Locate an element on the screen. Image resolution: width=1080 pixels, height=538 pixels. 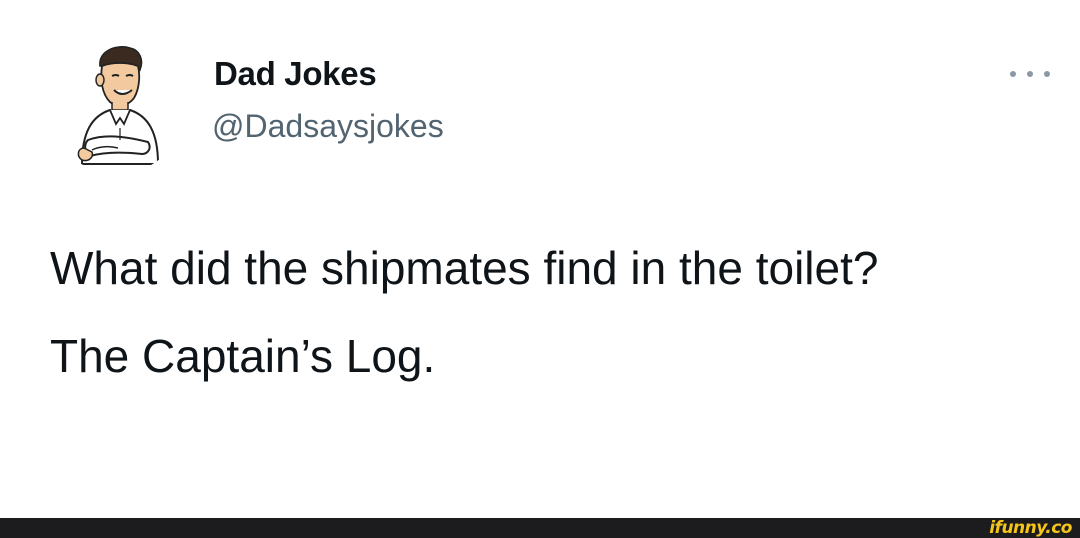
avatar is located at coordinates (117, 105).